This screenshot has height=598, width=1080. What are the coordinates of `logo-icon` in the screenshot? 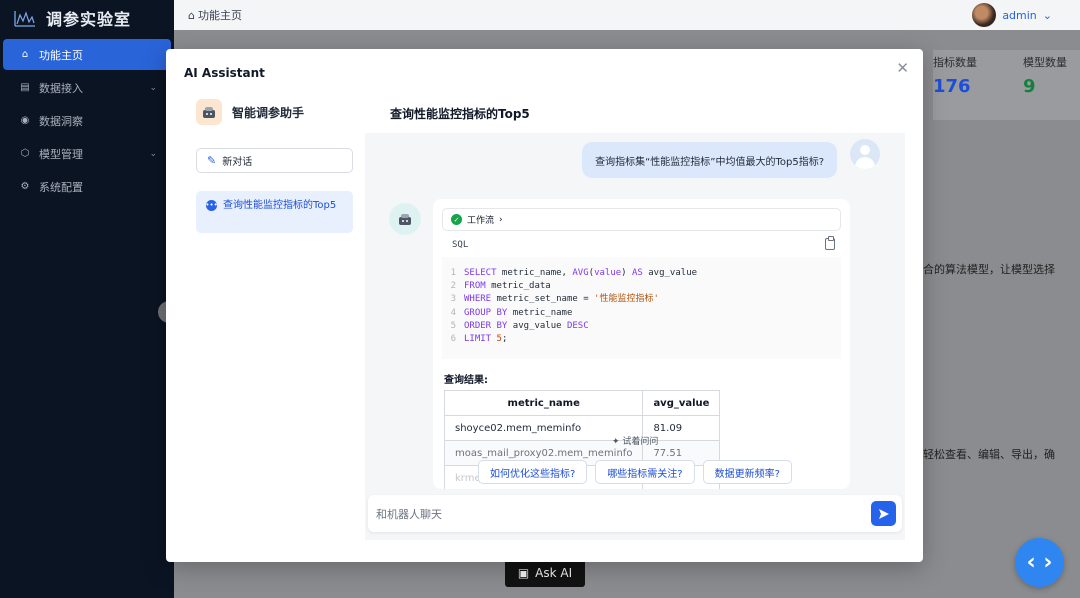 It's located at (24, 19).